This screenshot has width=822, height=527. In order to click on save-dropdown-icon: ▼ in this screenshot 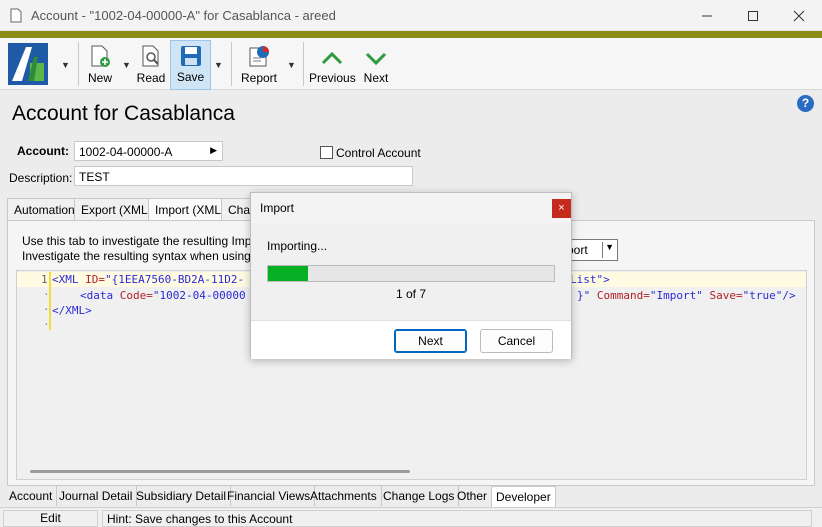, I will do `click(218, 65)`.